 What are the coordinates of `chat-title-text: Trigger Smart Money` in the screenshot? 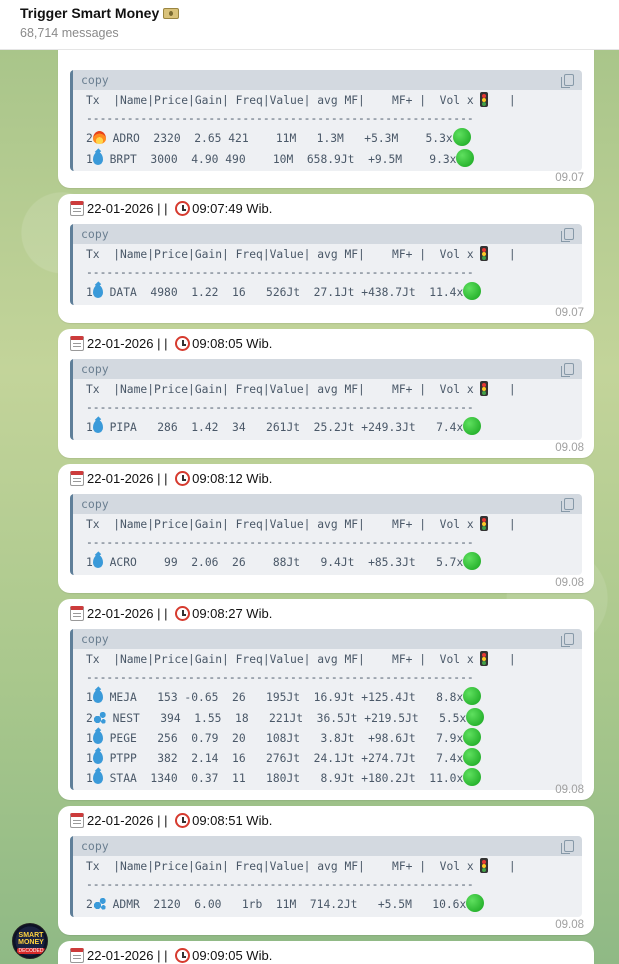 It's located at (90, 13).